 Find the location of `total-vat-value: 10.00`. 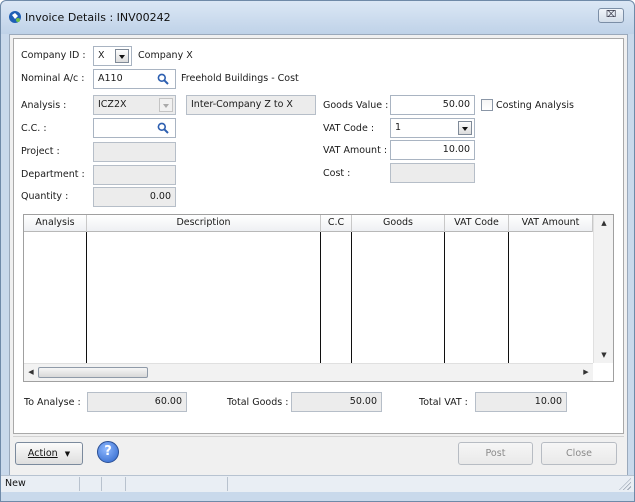

total-vat-value: 10.00 is located at coordinates (548, 401).